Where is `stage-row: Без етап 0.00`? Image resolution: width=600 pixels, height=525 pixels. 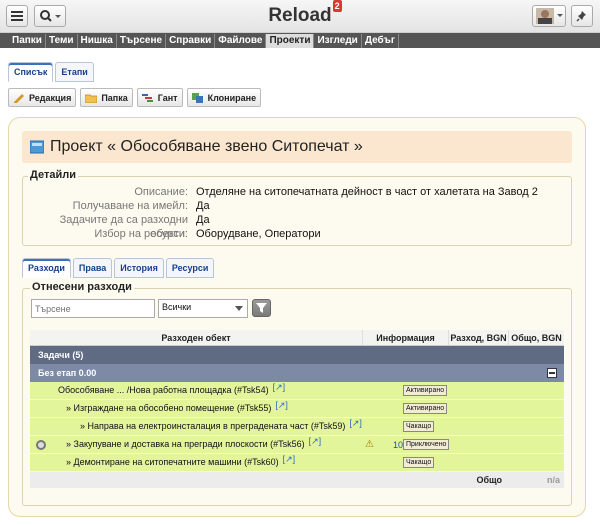 stage-row: Без етап 0.00 is located at coordinates (297, 373).